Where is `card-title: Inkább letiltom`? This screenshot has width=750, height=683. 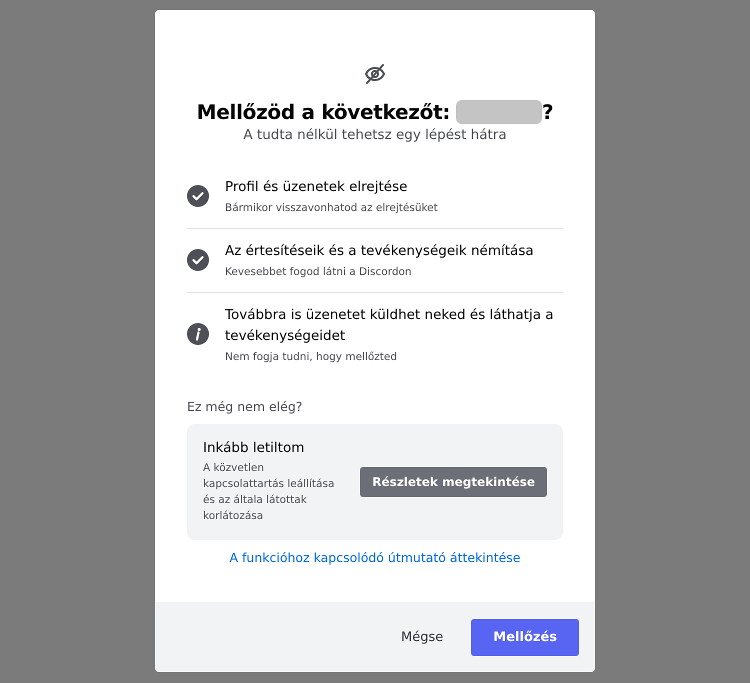
card-title: Inkább letiltom is located at coordinates (254, 448).